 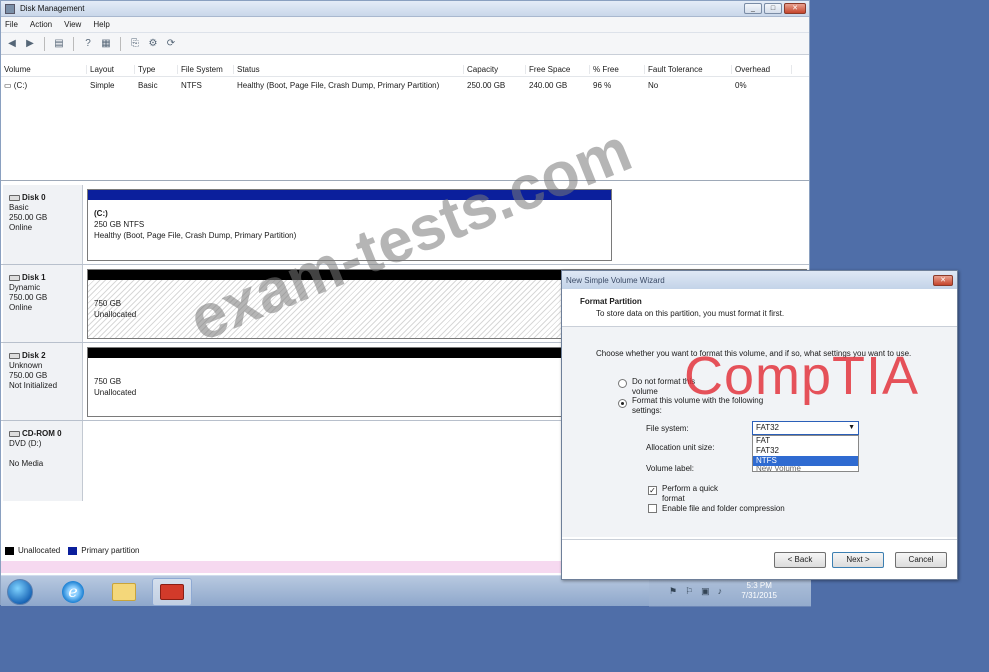 What do you see at coordinates (88, 44) in the screenshot?
I see `help-icon: ?` at bounding box center [88, 44].